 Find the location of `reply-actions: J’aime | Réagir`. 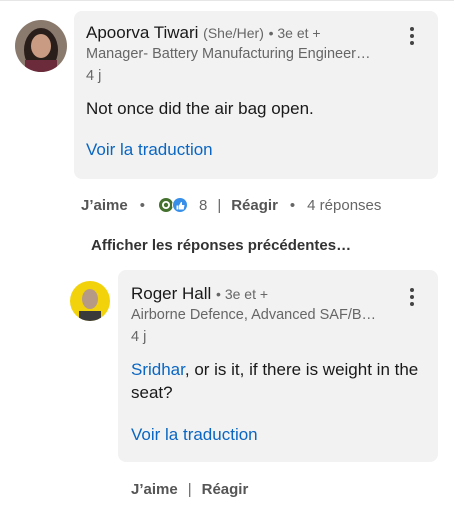

reply-actions: J’aime | Réagir is located at coordinates (189, 489).